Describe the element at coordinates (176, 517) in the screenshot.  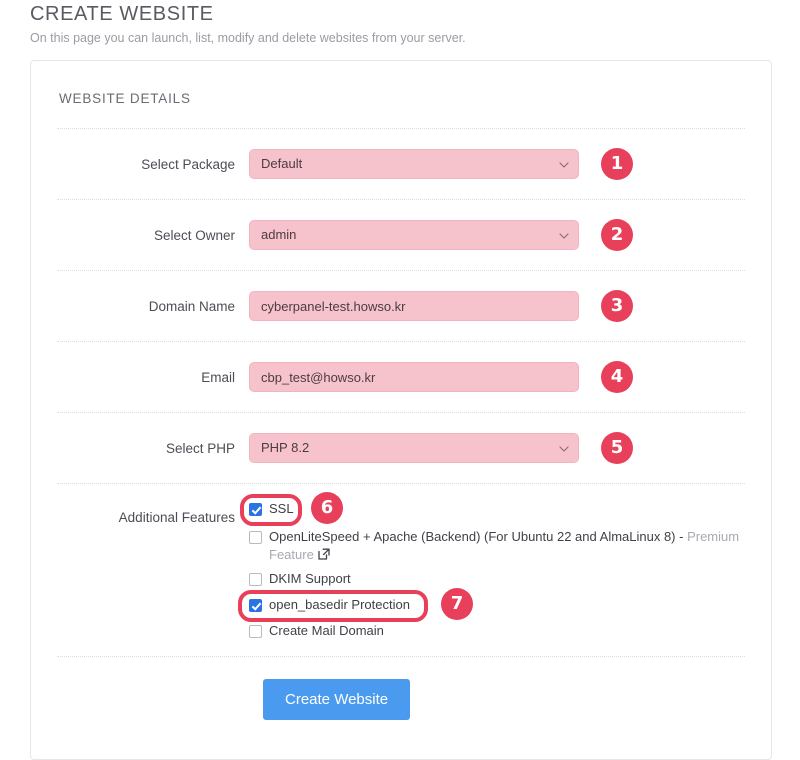
I see `label-additional-features: Additional Features` at that location.